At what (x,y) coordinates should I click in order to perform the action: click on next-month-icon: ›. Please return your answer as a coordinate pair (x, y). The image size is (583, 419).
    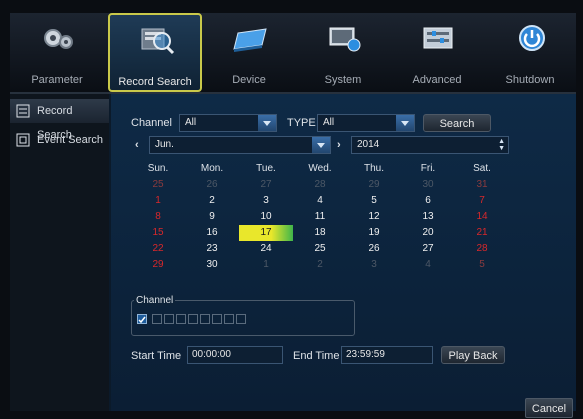
    Looking at the image, I should click on (339, 145).